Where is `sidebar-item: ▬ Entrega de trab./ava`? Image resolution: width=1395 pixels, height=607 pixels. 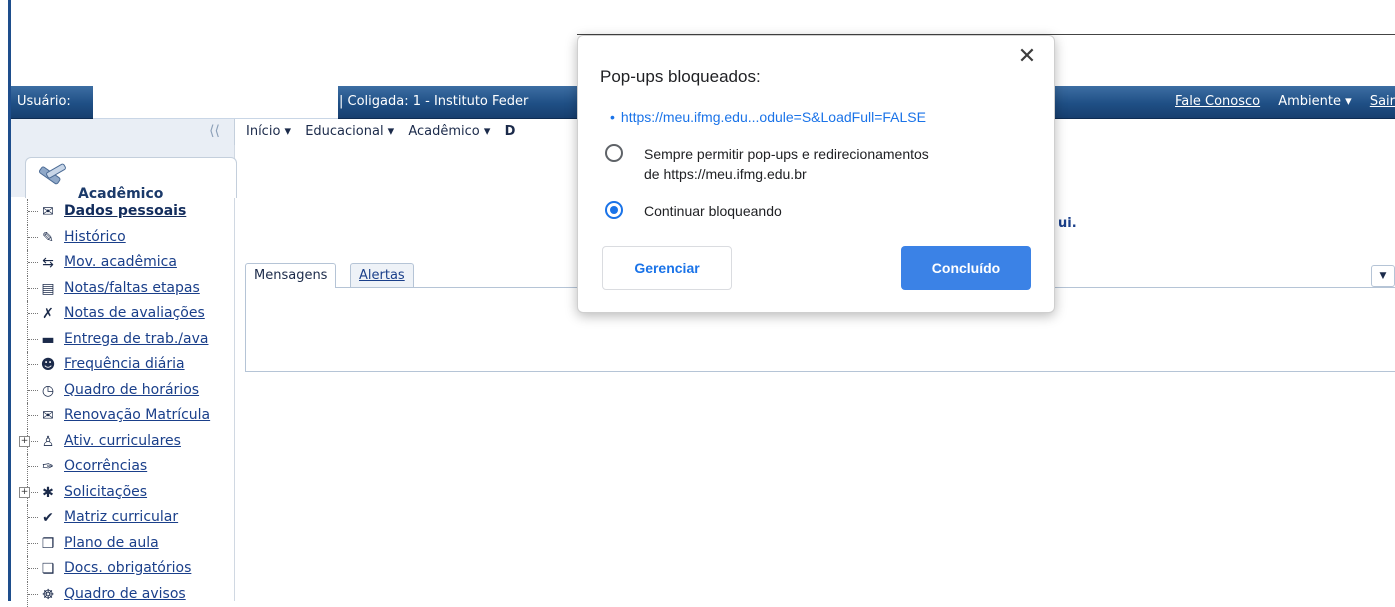 sidebar-item: ▬ Entrega de trab./ava is located at coordinates (122, 340).